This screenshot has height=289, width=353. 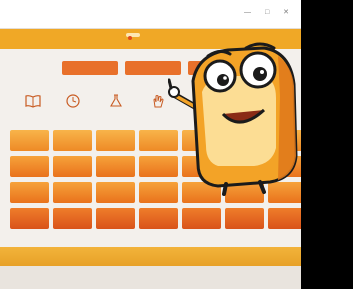 I want to click on bottom-strip, so click(x=150, y=256).